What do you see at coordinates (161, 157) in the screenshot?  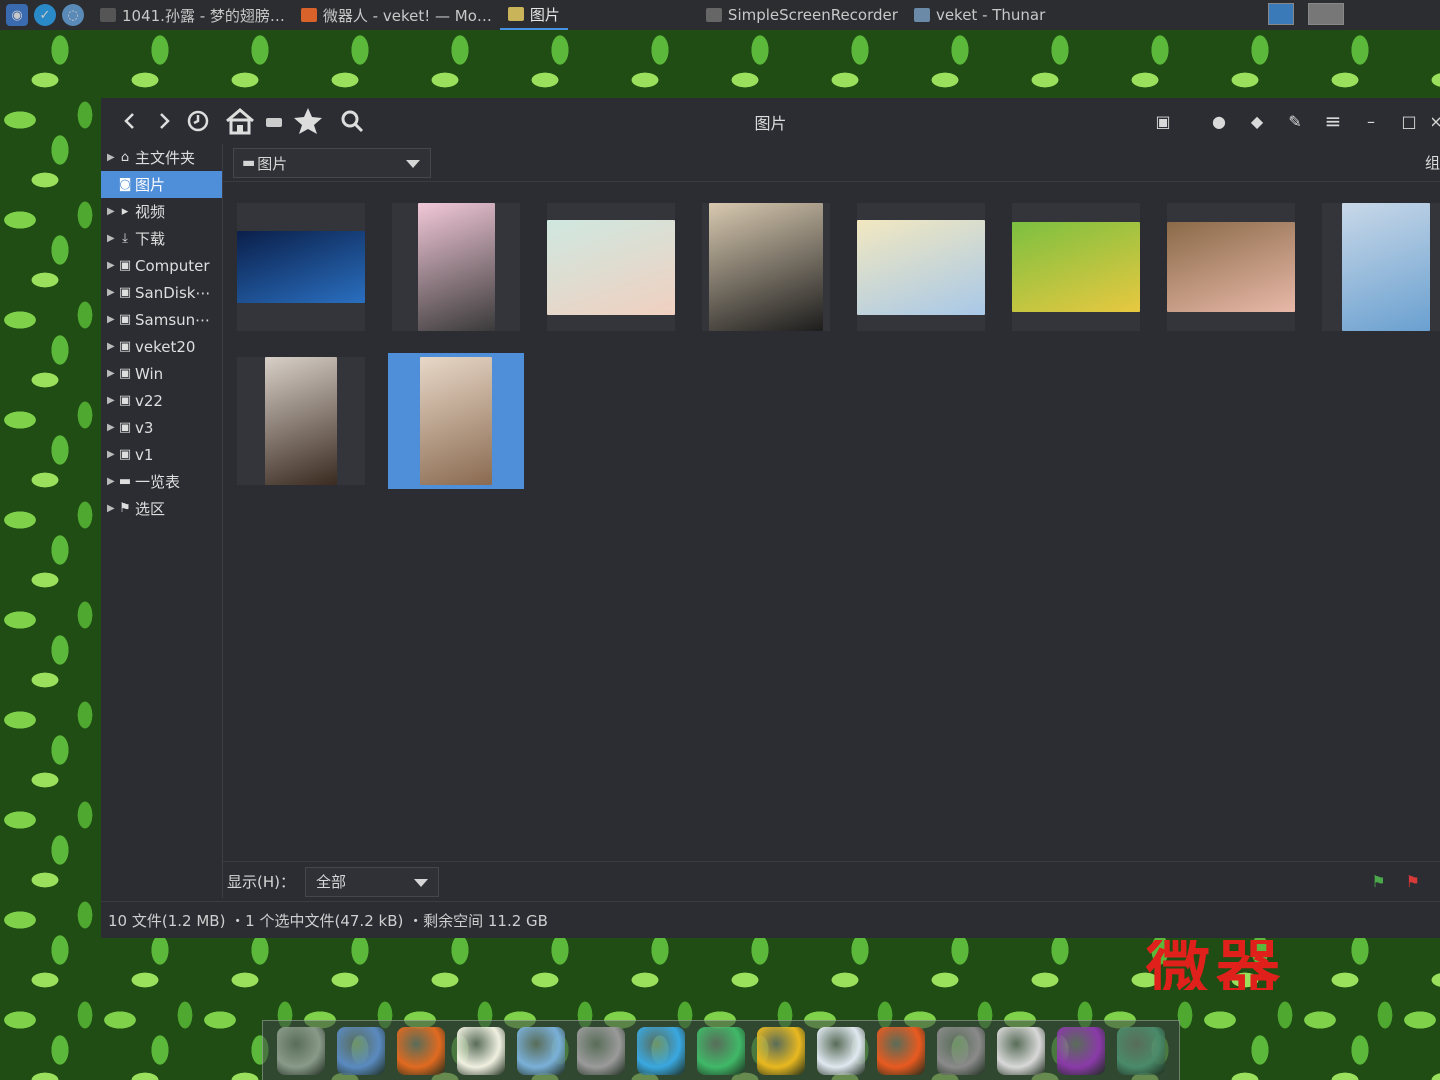 I see `sidebar-item: ▶ ⌂ 主文件夹` at bounding box center [161, 157].